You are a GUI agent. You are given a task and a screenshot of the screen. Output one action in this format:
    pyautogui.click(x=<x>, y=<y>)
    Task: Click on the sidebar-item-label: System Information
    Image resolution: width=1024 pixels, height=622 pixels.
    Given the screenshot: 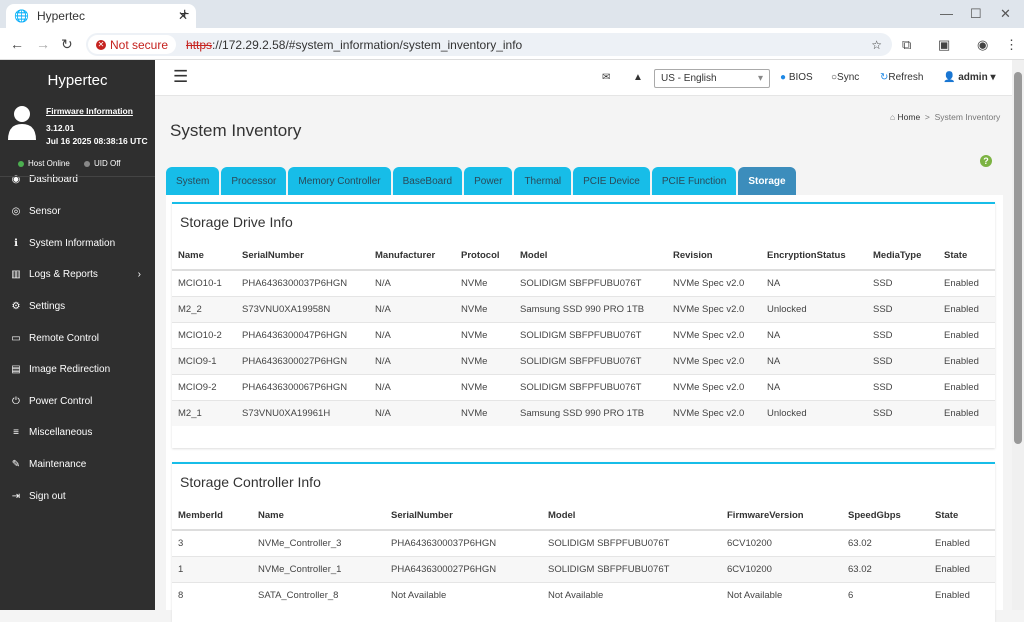 What is the action you would take?
    pyautogui.click(x=72, y=243)
    